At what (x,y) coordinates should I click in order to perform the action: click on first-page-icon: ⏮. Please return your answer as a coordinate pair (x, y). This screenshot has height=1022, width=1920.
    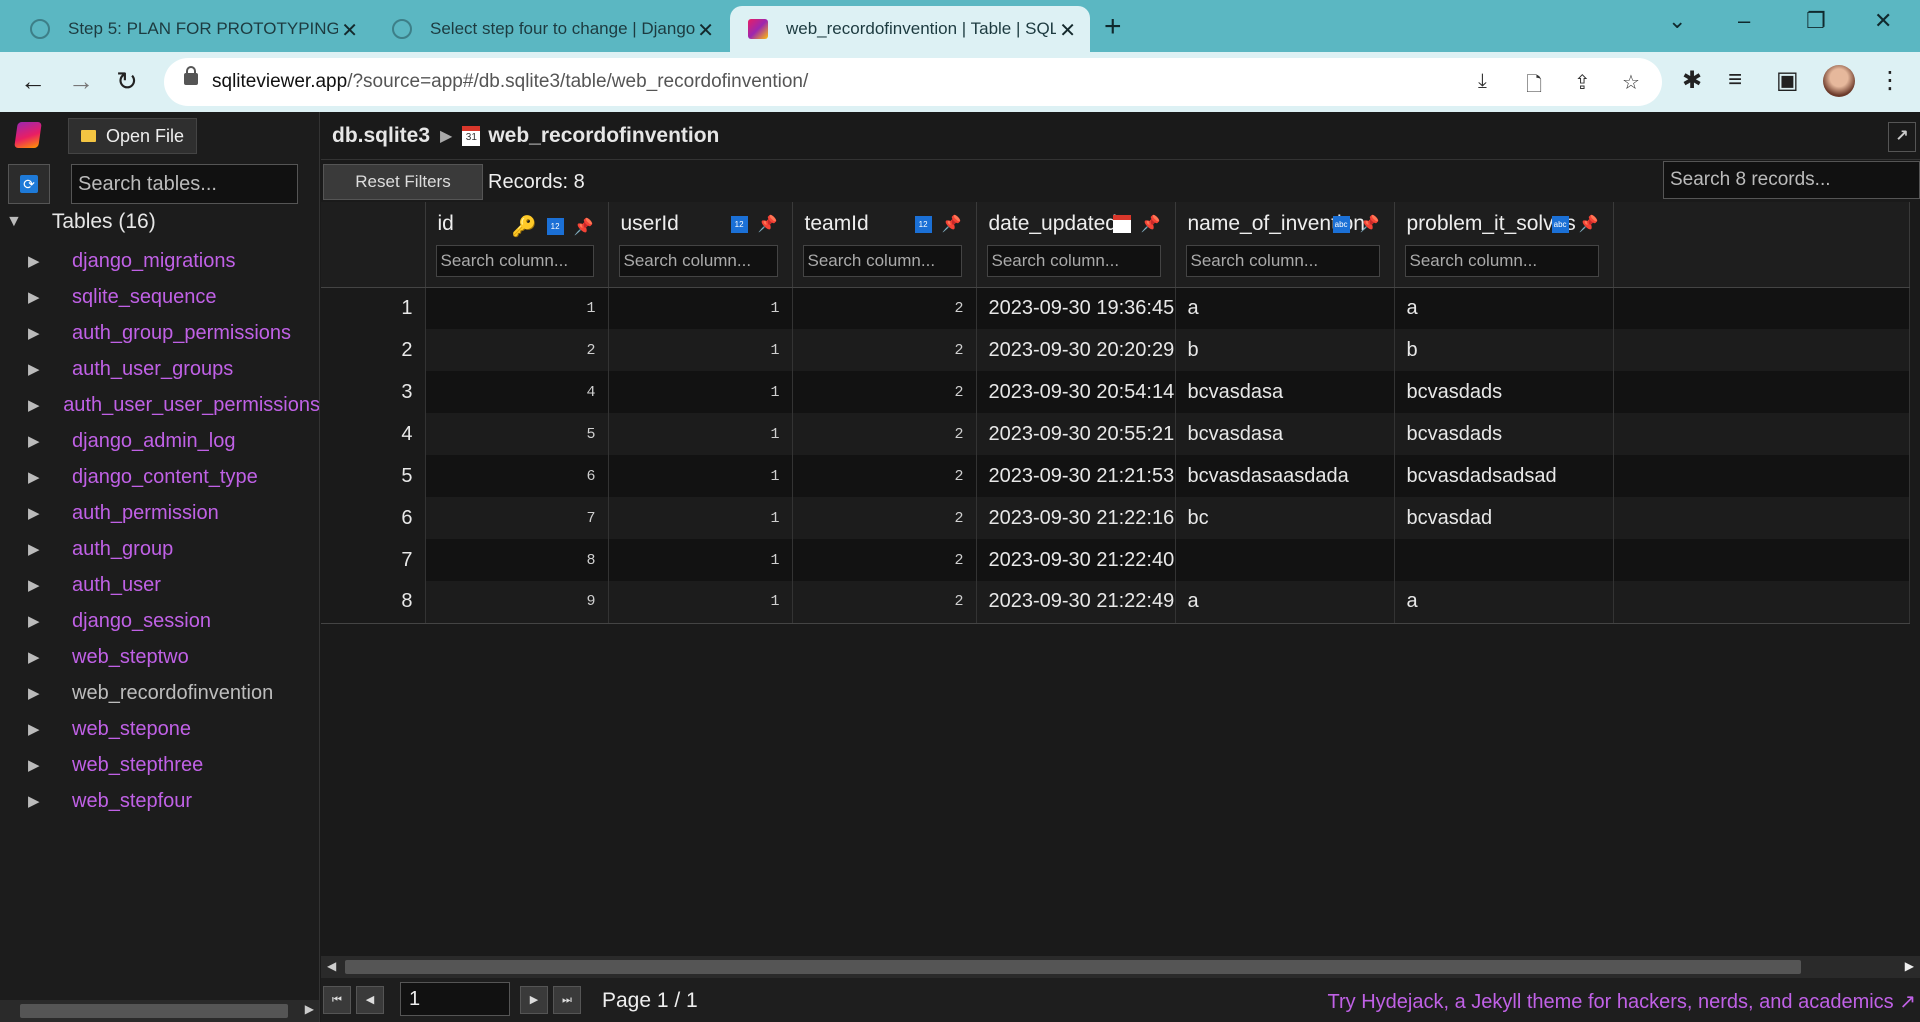
    Looking at the image, I should click on (337, 1000).